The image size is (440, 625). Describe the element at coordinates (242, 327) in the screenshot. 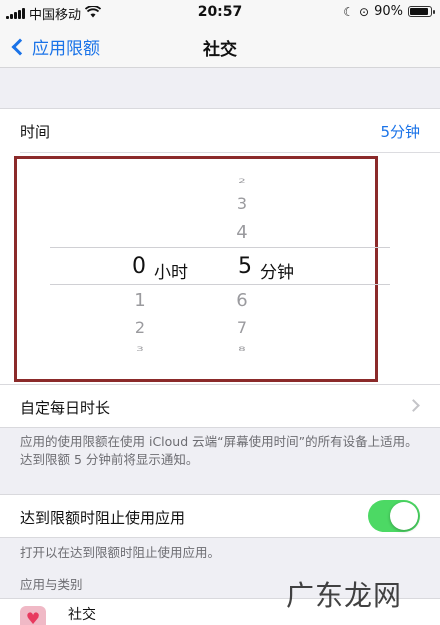

I see `minutes-option: 7` at that location.